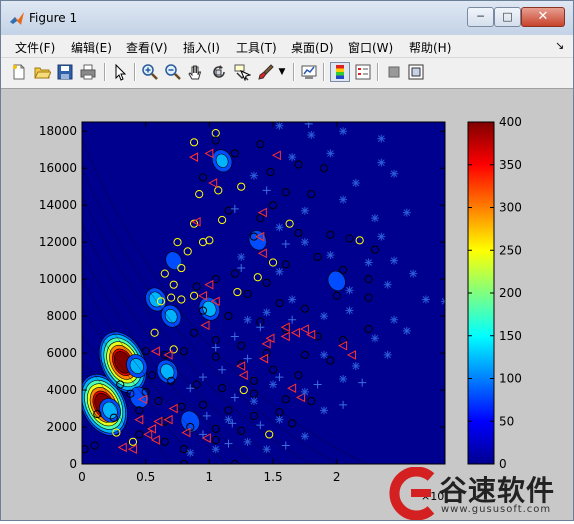 Image resolution: width=574 pixels, height=524 pixels. I want to click on close-icon: ✕, so click(543, 16).